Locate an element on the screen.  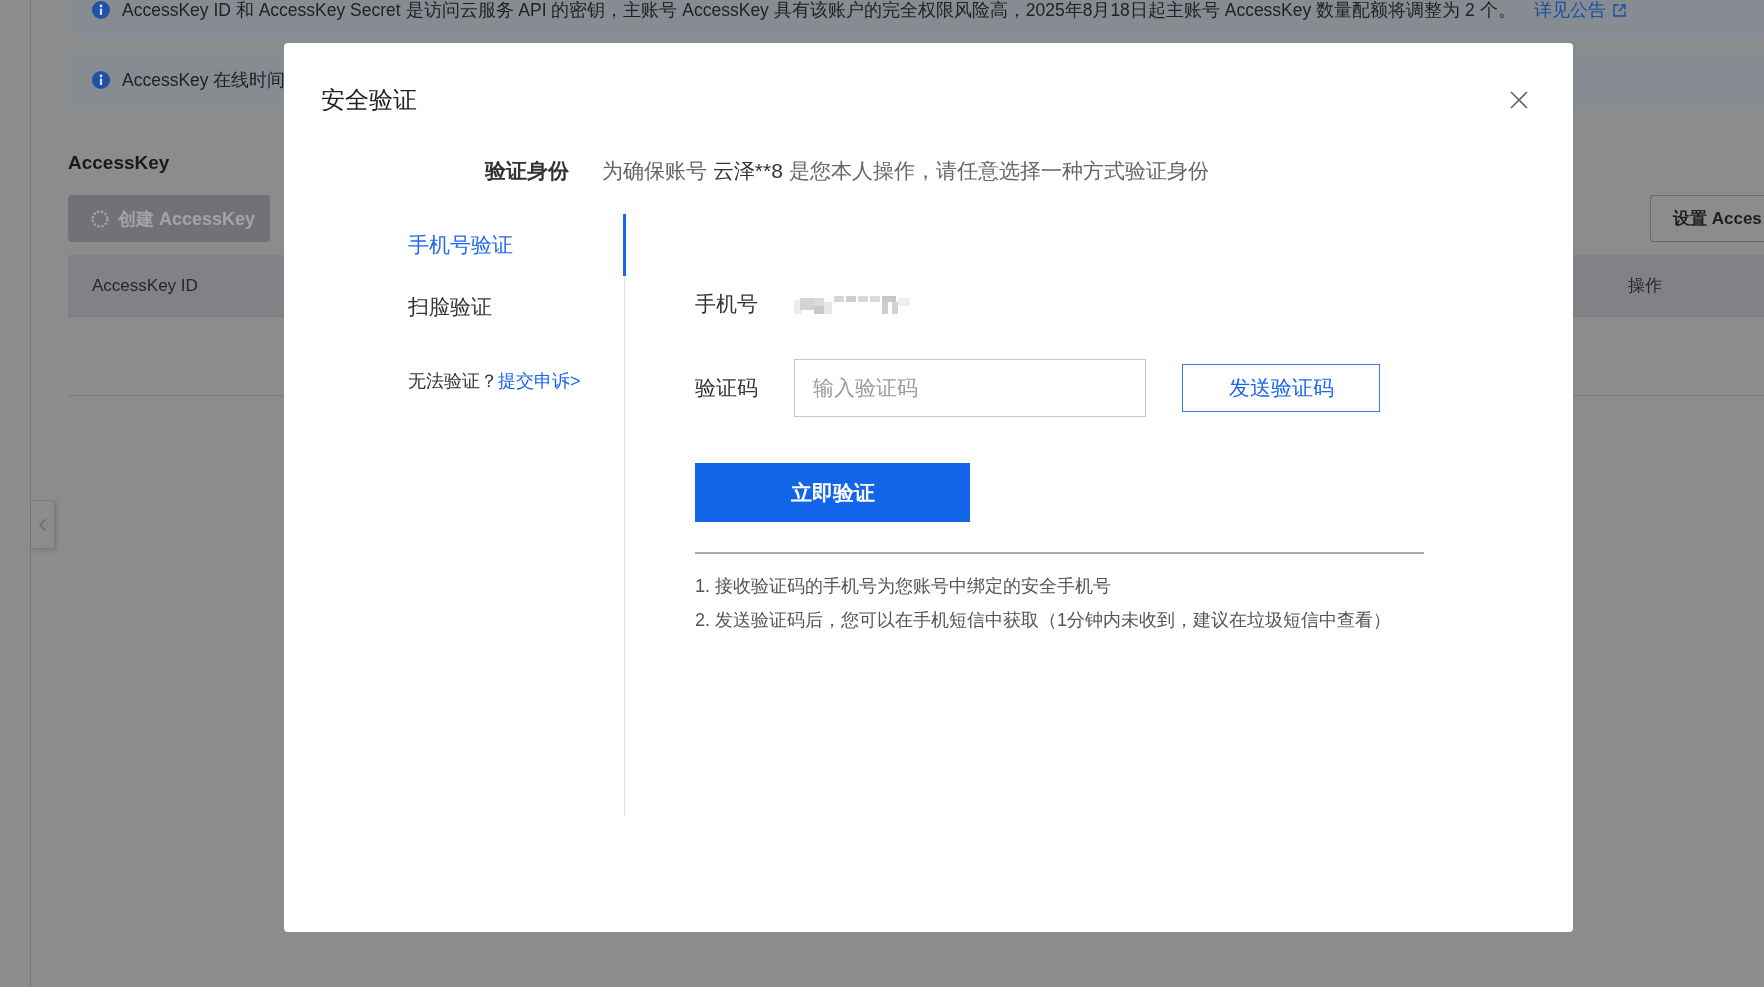
appeal-link: 提交申诉> is located at coordinates (539, 381).